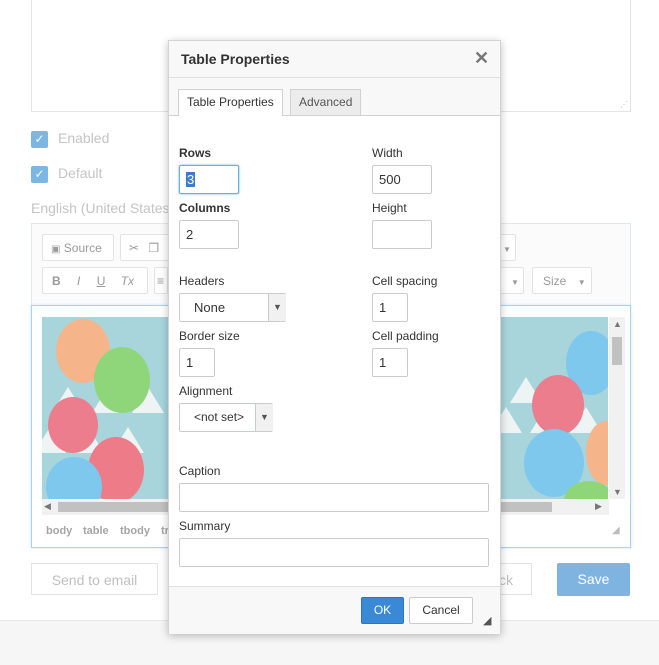 Image resolution: width=659 pixels, height=665 pixels. Describe the element at coordinates (95, 280) in the screenshot. I see `format-group: B I U Tx` at that location.